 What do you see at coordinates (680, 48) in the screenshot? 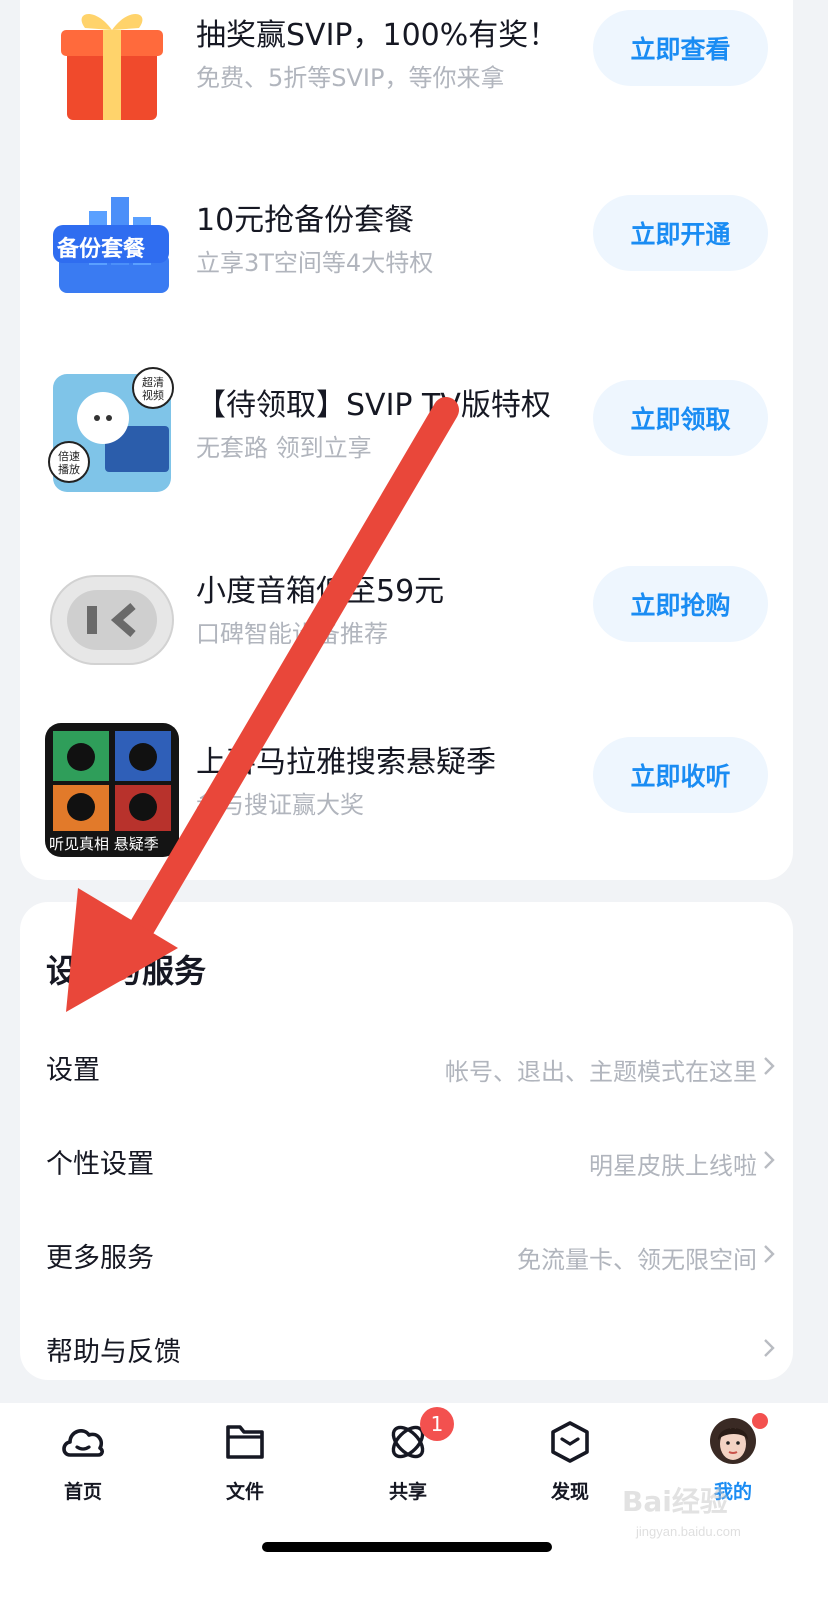
I see `view-now-button: 立即查看` at bounding box center [680, 48].